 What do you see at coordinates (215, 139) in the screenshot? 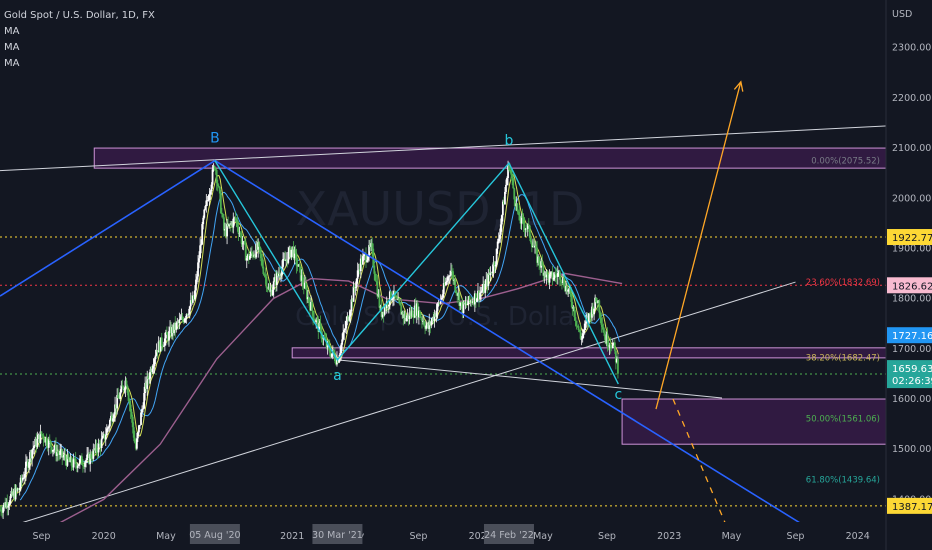
I see `wave-label-B: B` at bounding box center [215, 139].